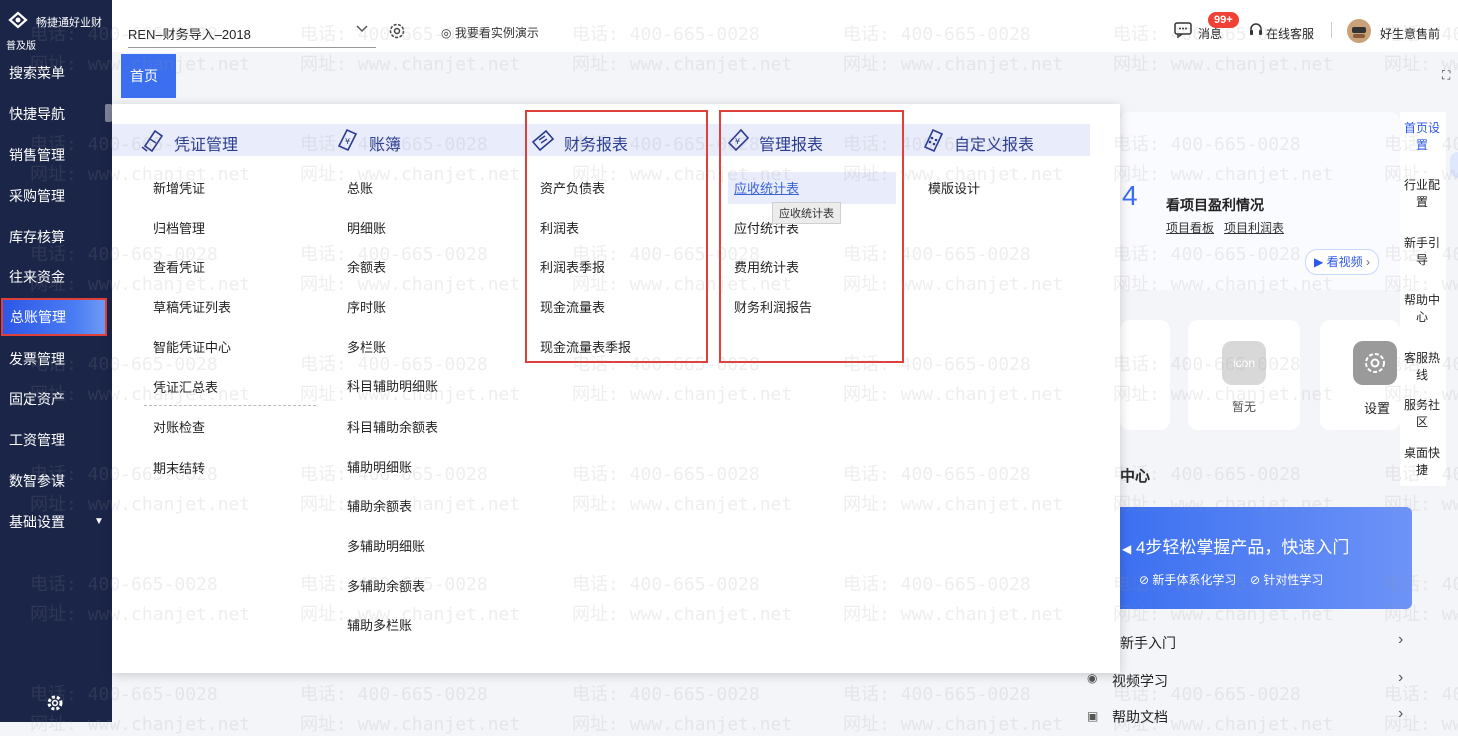 The height and width of the screenshot is (736, 1458). I want to click on menu-item-cash-flow-quarterly: 现金流量表季报, so click(585, 346).